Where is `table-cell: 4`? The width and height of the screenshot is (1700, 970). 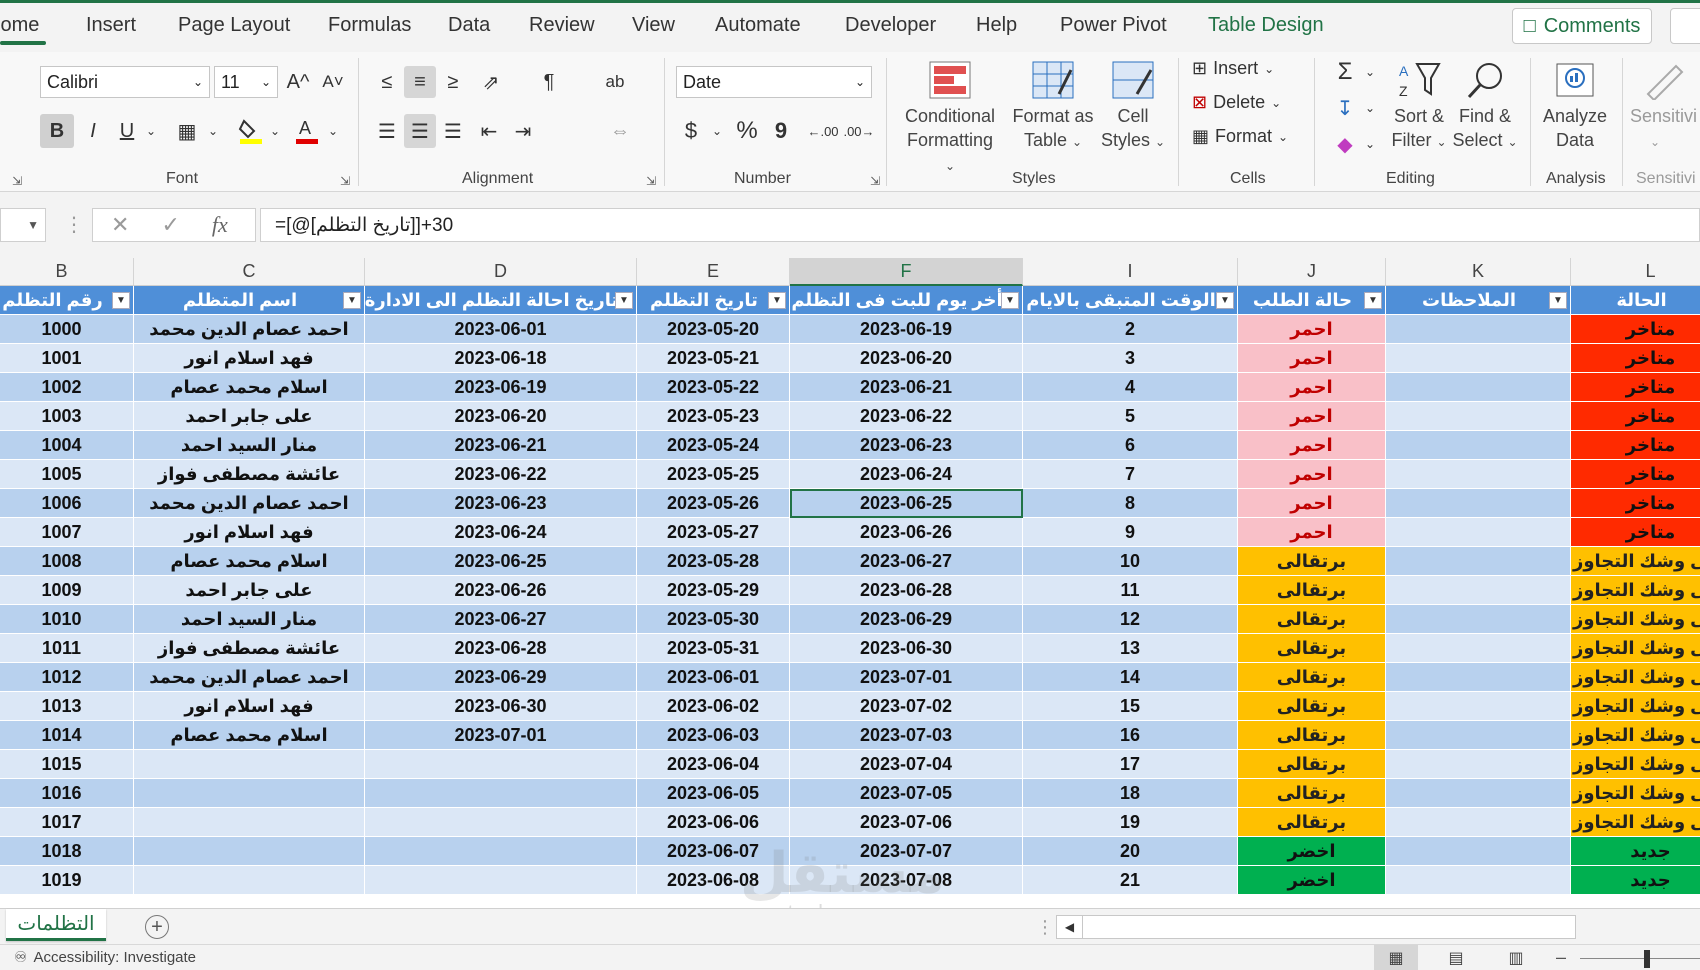
table-cell: 4 is located at coordinates (1130, 387).